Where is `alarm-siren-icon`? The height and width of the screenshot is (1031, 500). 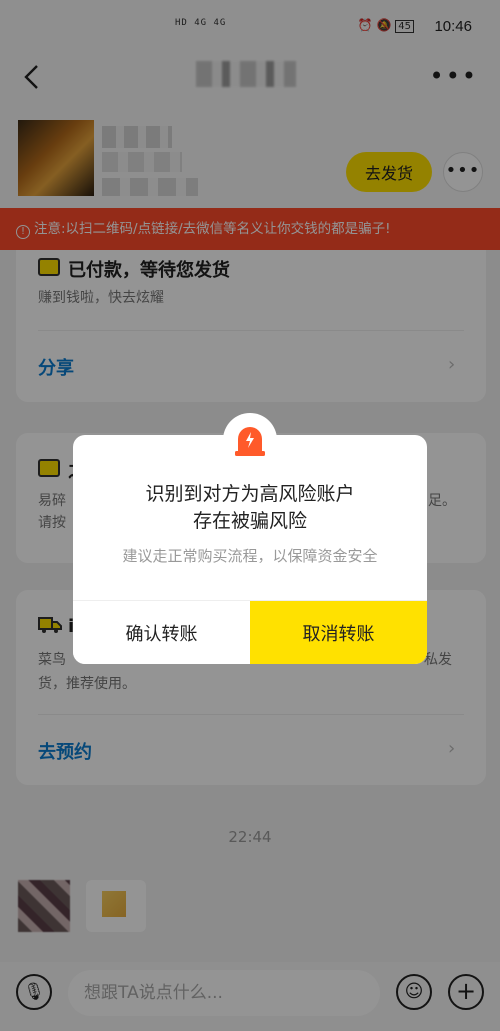
alarm-siren-icon is located at coordinates (250, 440).